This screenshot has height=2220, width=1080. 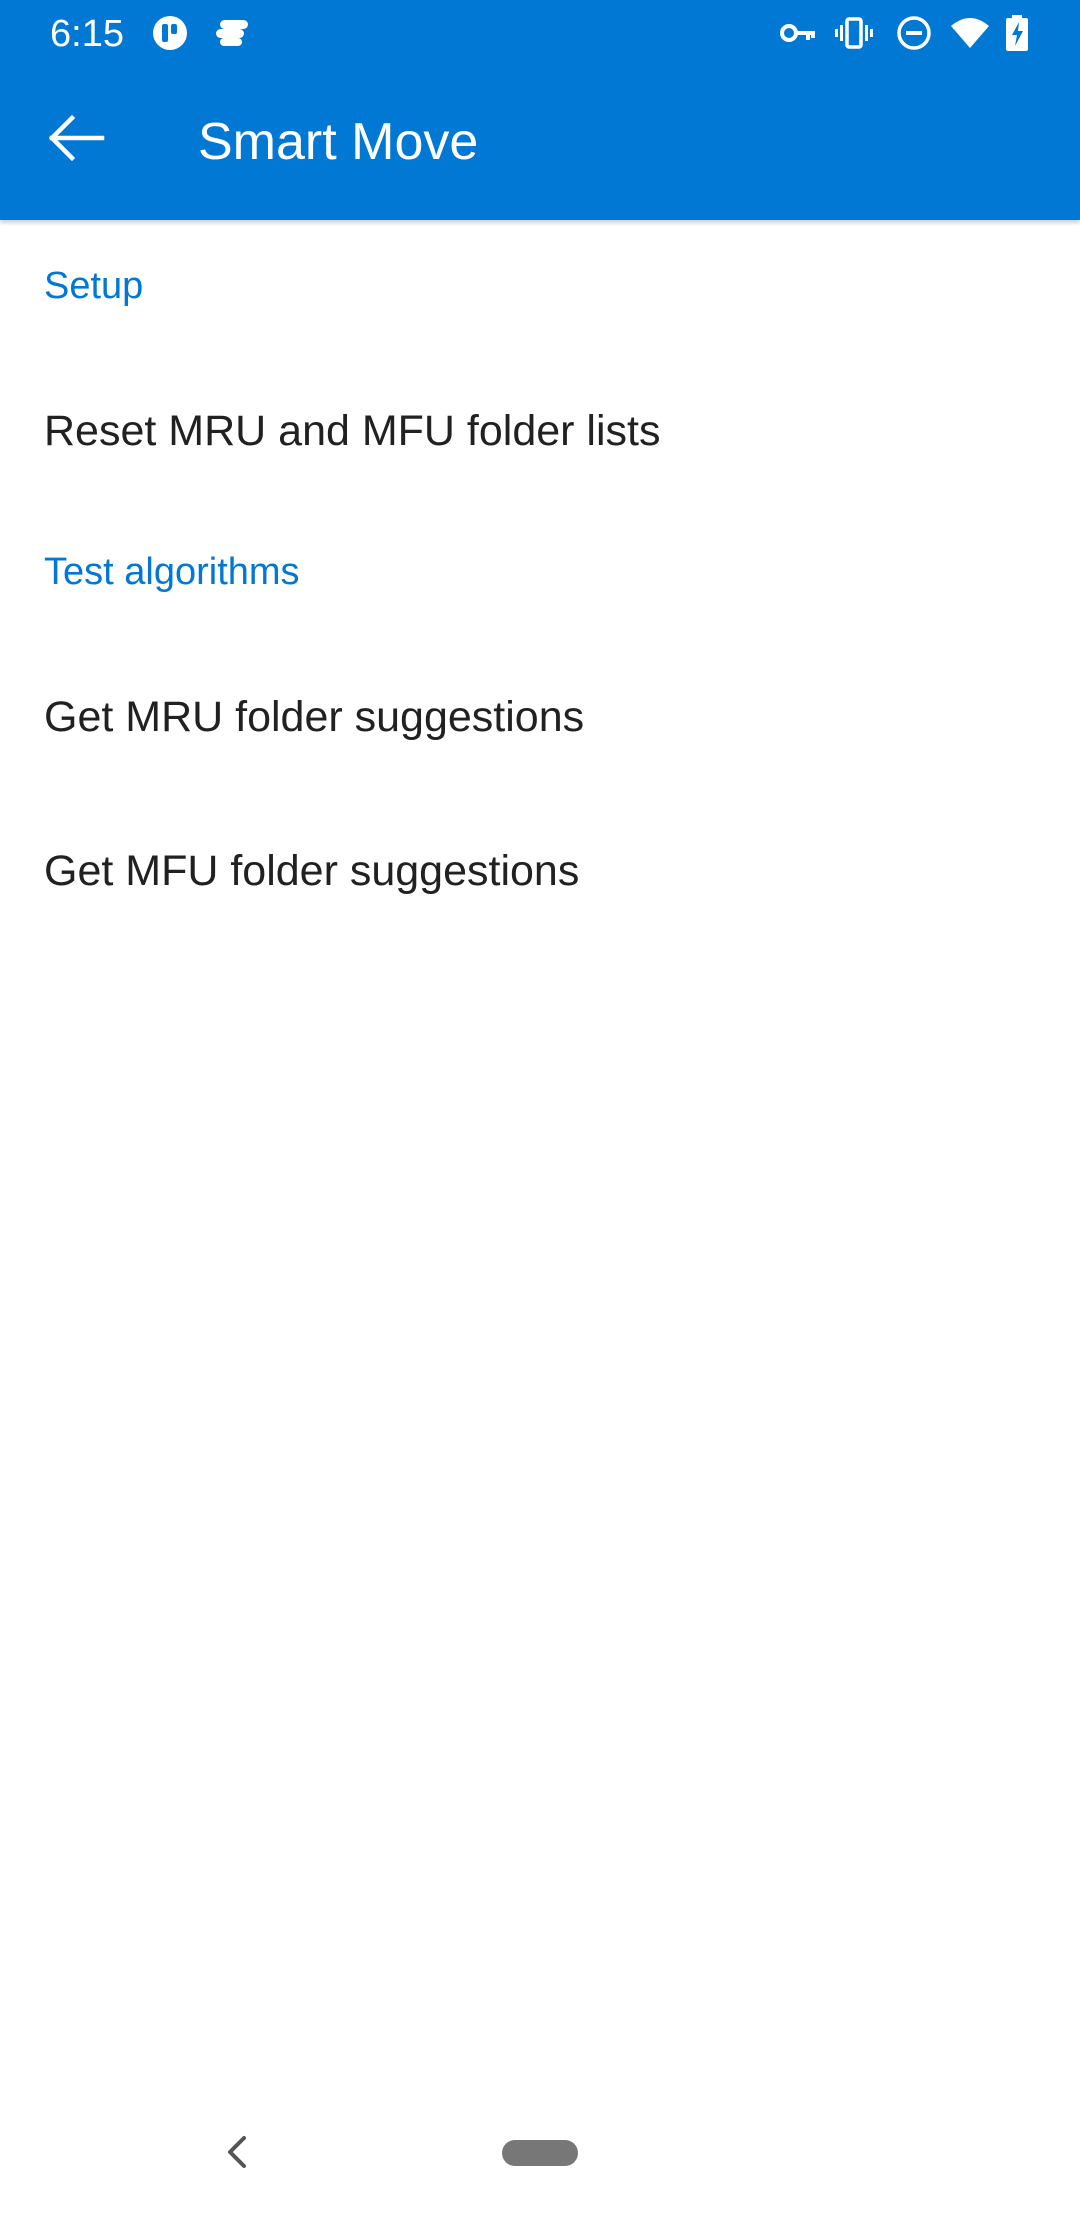 I want to click on back-button, so click(x=76, y=138).